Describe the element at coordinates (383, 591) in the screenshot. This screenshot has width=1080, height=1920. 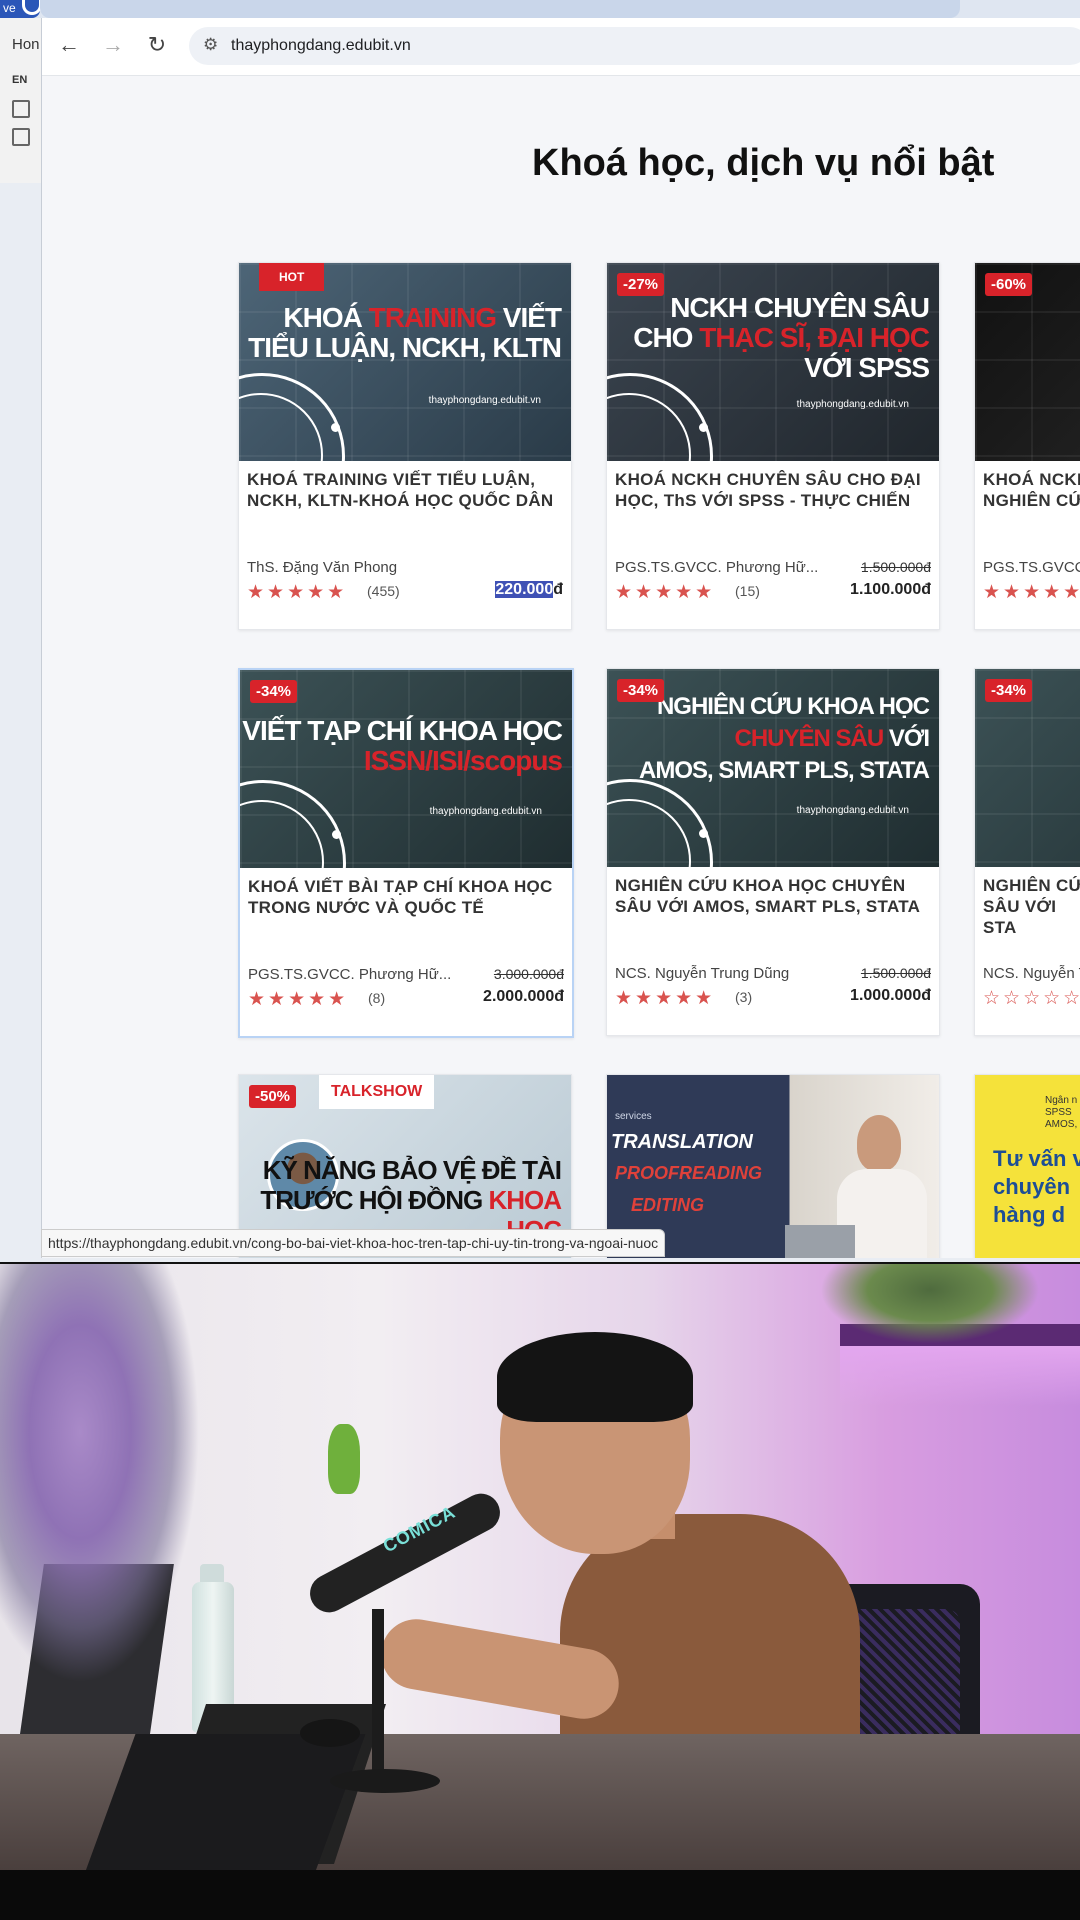
I see `review-count: (455)` at that location.